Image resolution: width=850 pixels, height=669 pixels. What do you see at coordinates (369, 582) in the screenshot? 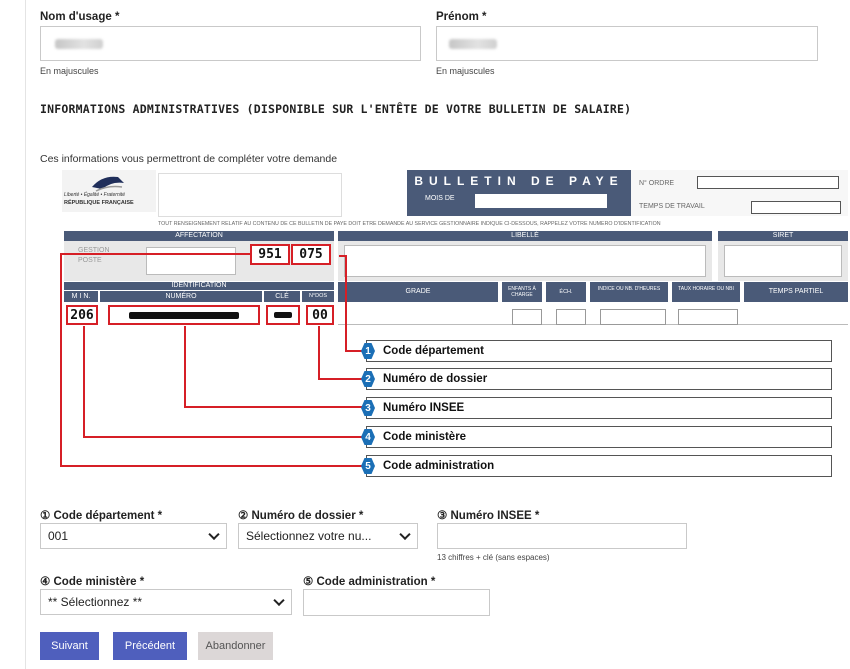
I see `code-administration-label: ⑤ Code administration *` at bounding box center [369, 582].